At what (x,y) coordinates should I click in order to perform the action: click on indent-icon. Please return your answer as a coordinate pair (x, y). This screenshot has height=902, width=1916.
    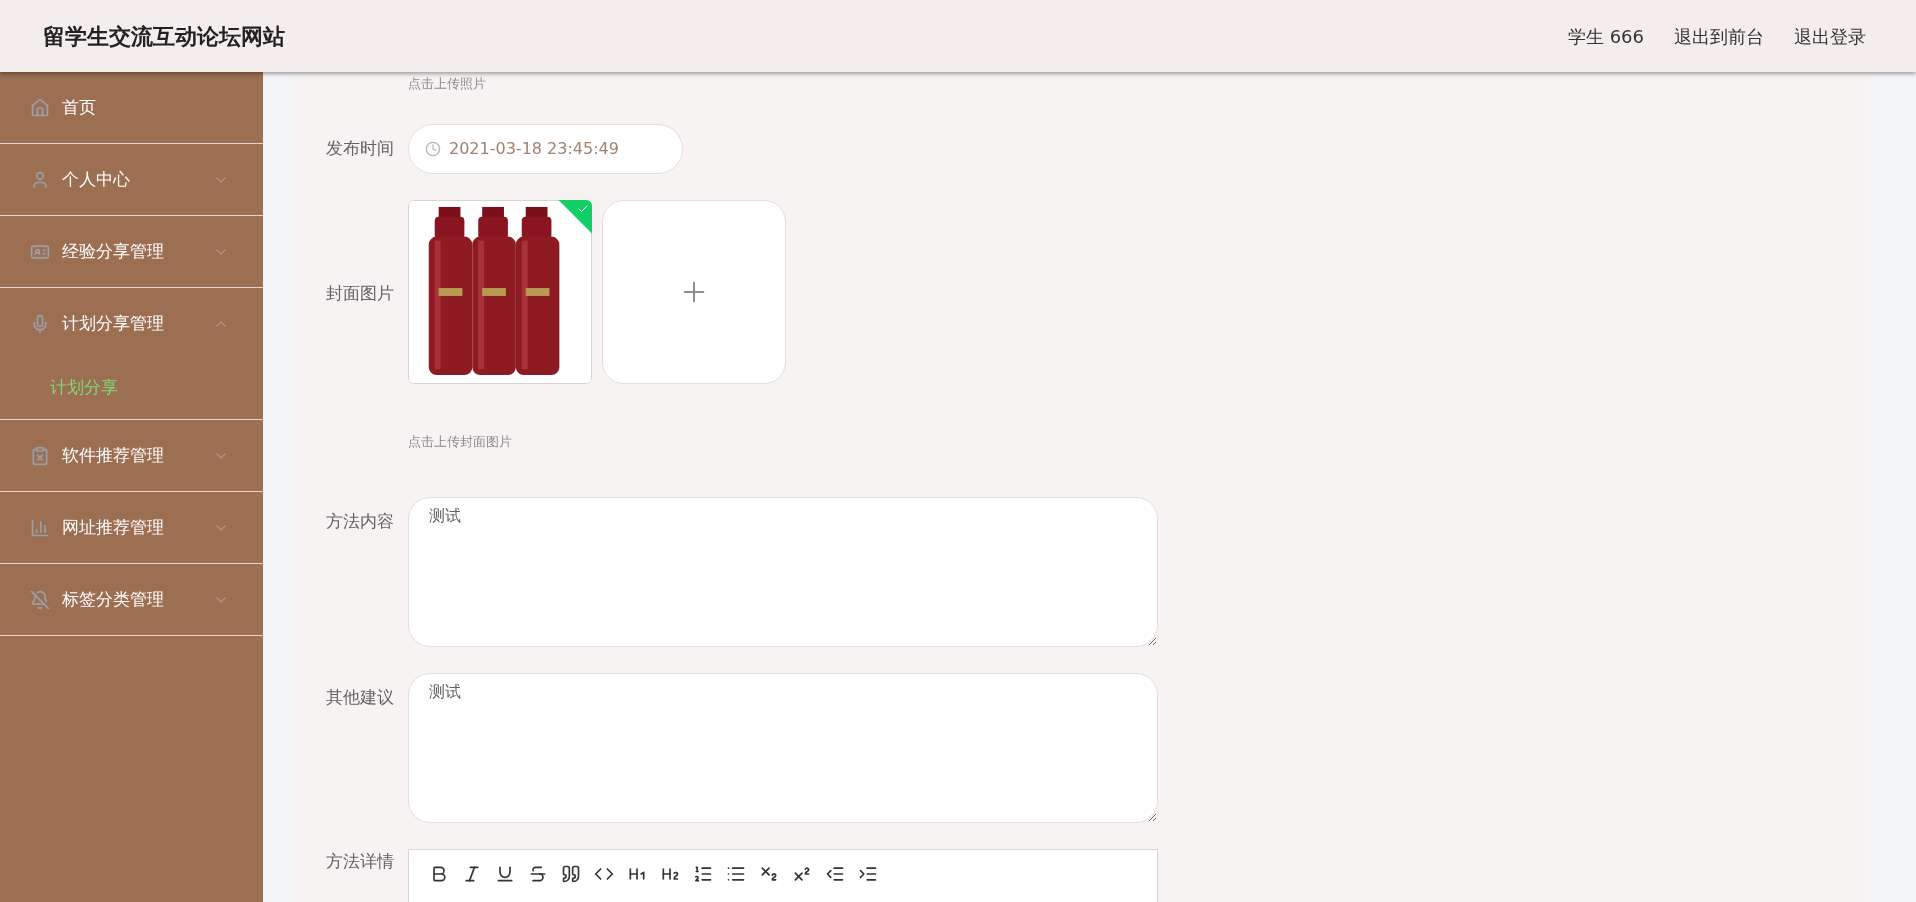
    Looking at the image, I should click on (868, 874).